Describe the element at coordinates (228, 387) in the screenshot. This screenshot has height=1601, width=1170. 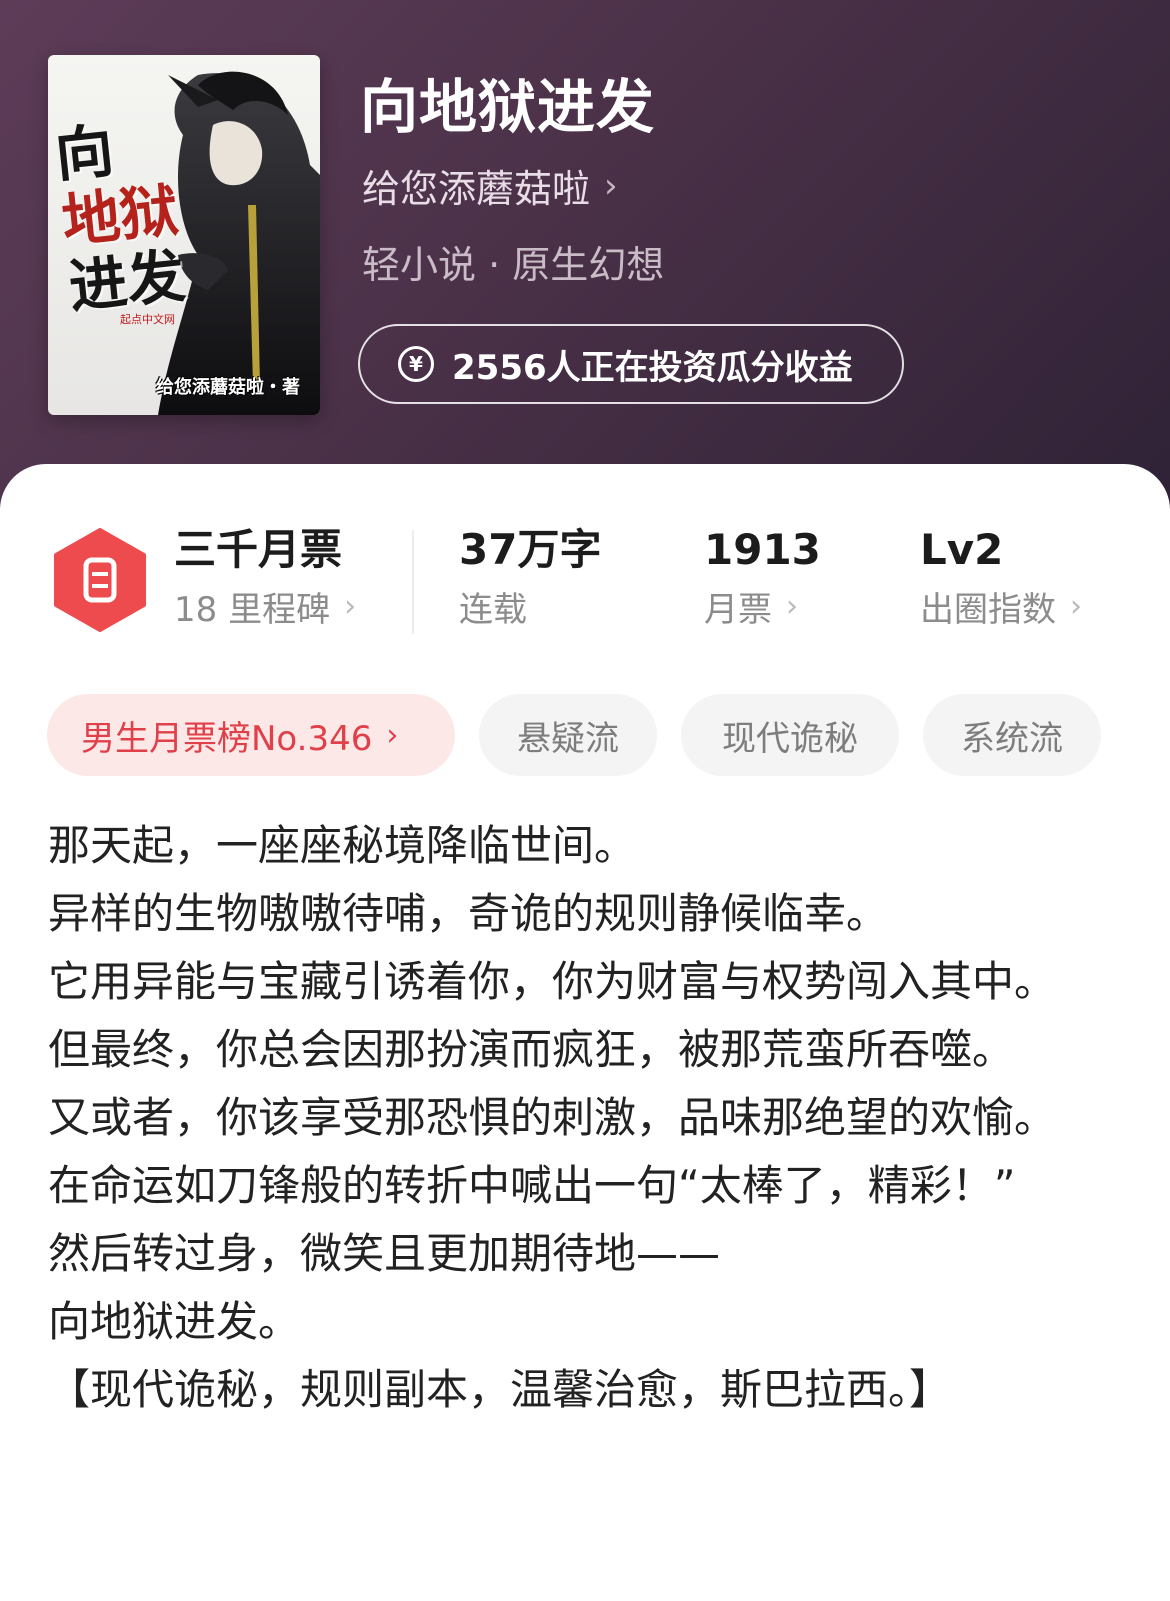
I see `cover-author-credit: 给您添蘑菇啦・著` at that location.